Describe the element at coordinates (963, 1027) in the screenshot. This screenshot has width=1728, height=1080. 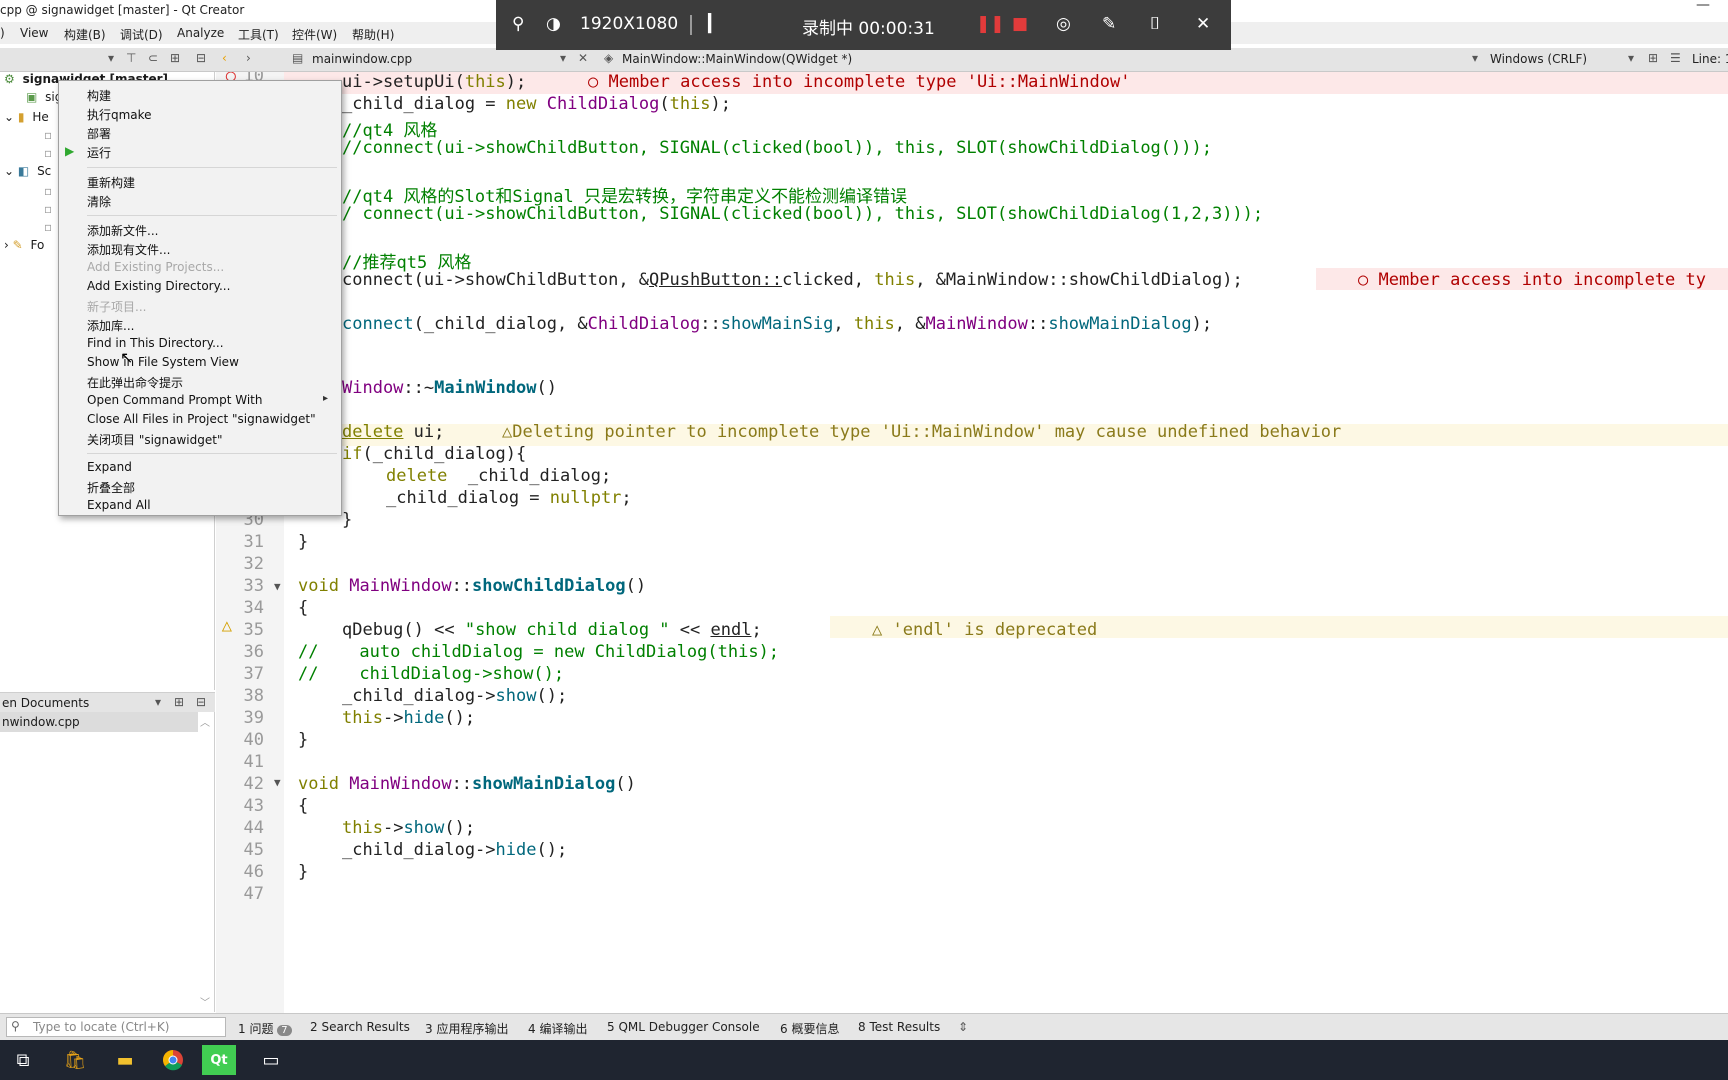
I see `more-tabs-icon: ⇕` at that location.